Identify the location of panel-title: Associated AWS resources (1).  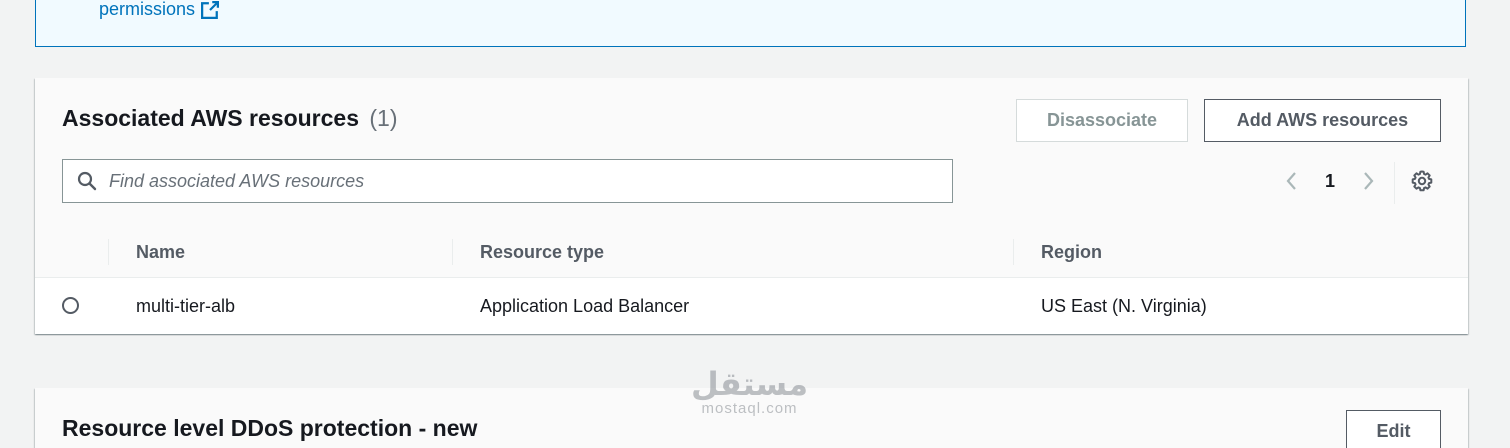
(230, 118).